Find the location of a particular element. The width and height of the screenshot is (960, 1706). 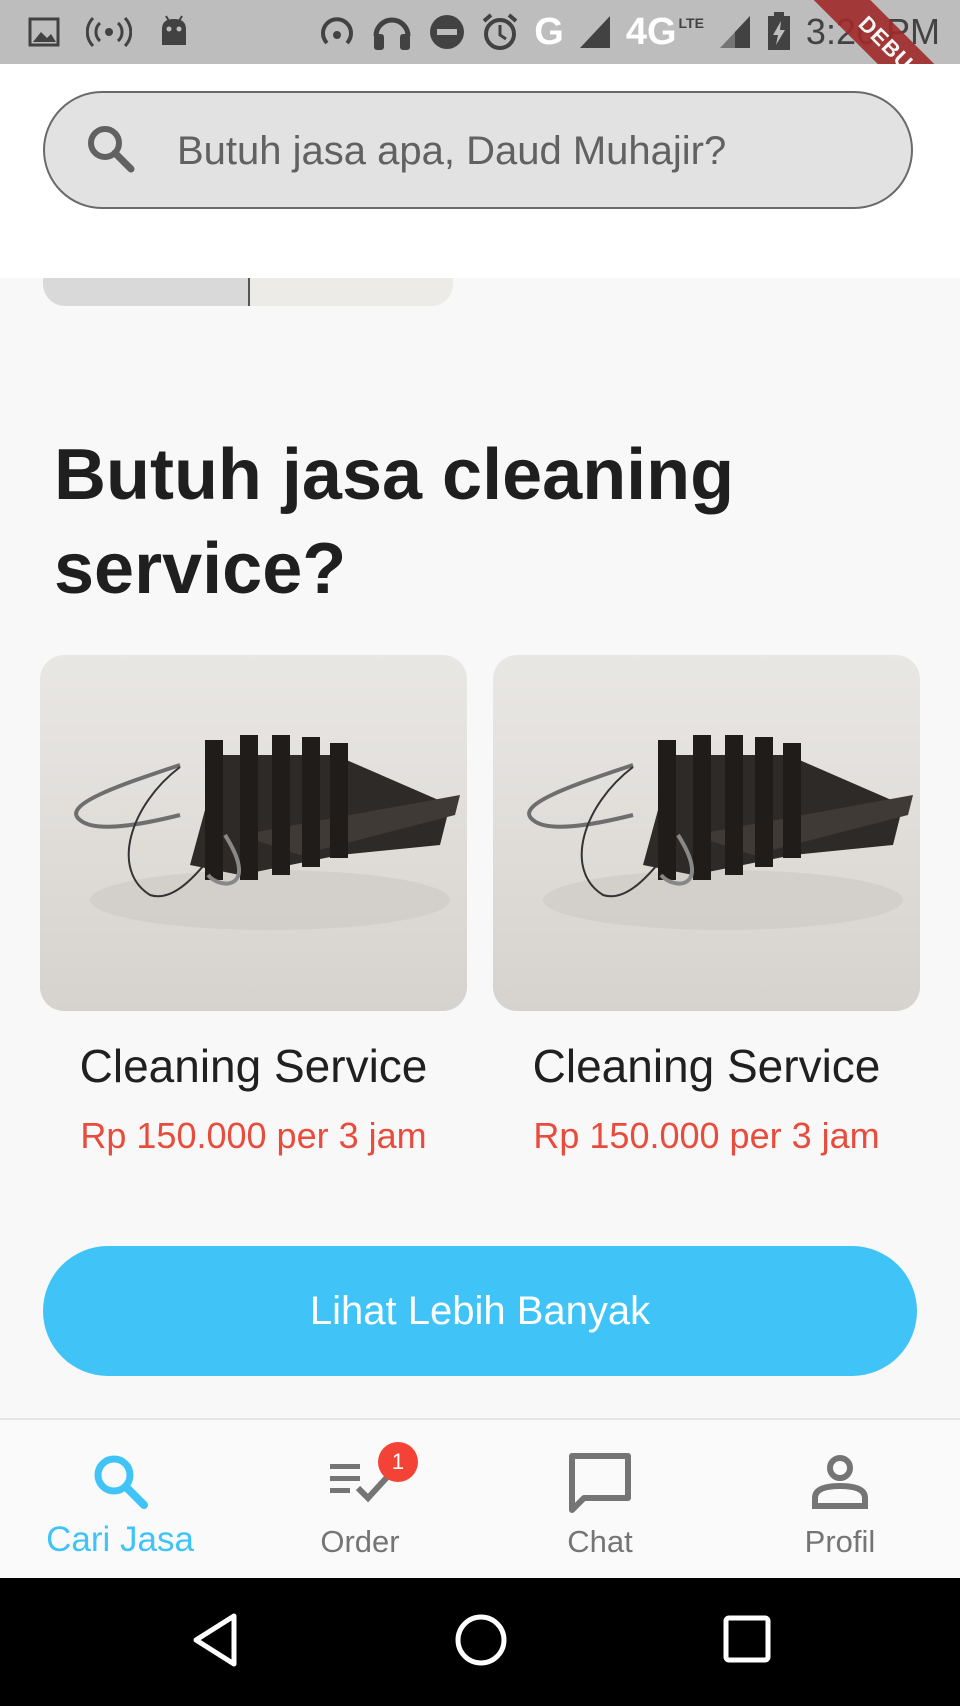

headset-icon is located at coordinates (392, 32).